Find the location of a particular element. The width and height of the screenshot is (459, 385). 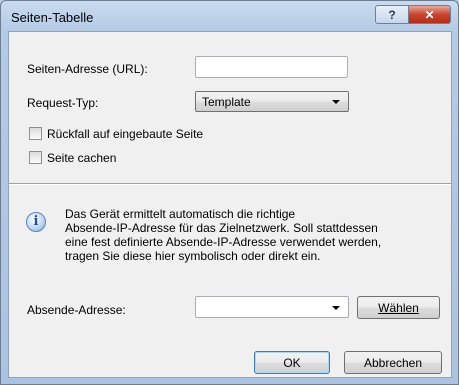

request-type-value: Template is located at coordinates (226, 102).